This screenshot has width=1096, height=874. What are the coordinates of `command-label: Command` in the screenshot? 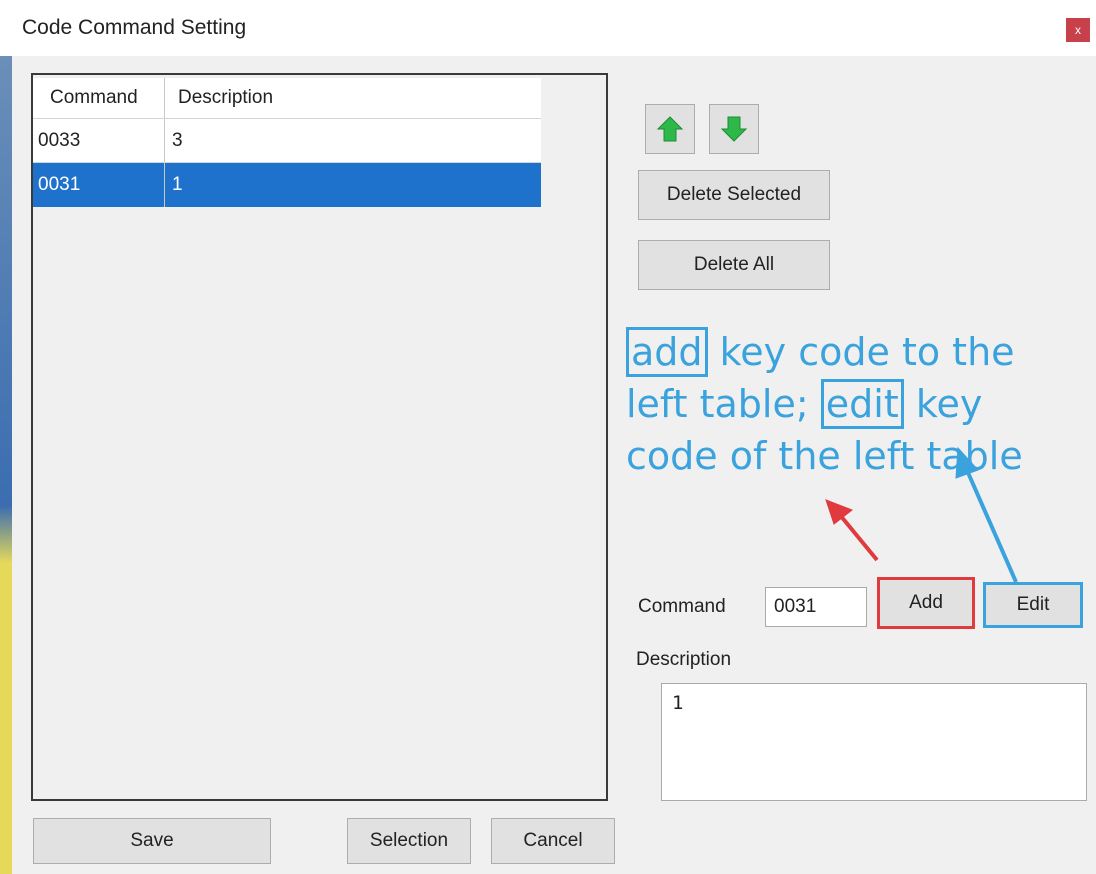 It's located at (682, 606).